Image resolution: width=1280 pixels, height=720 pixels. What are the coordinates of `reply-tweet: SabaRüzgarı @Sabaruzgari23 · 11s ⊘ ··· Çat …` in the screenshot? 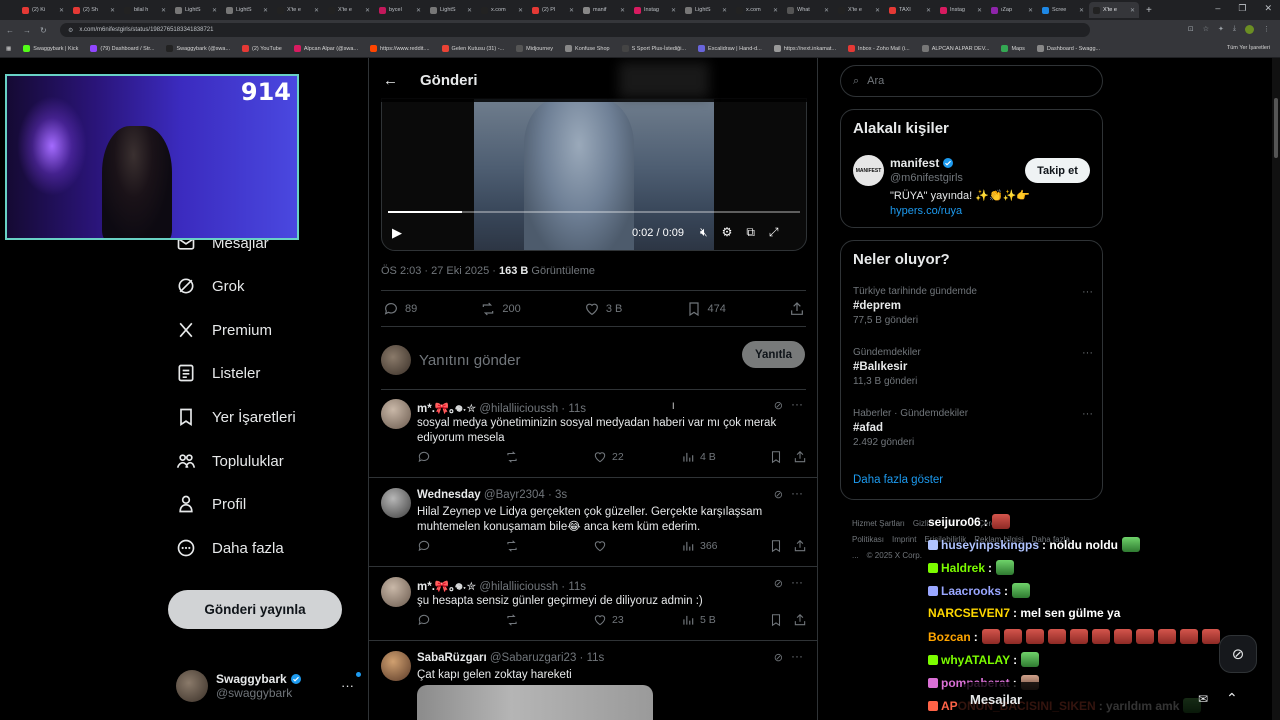 It's located at (593, 680).